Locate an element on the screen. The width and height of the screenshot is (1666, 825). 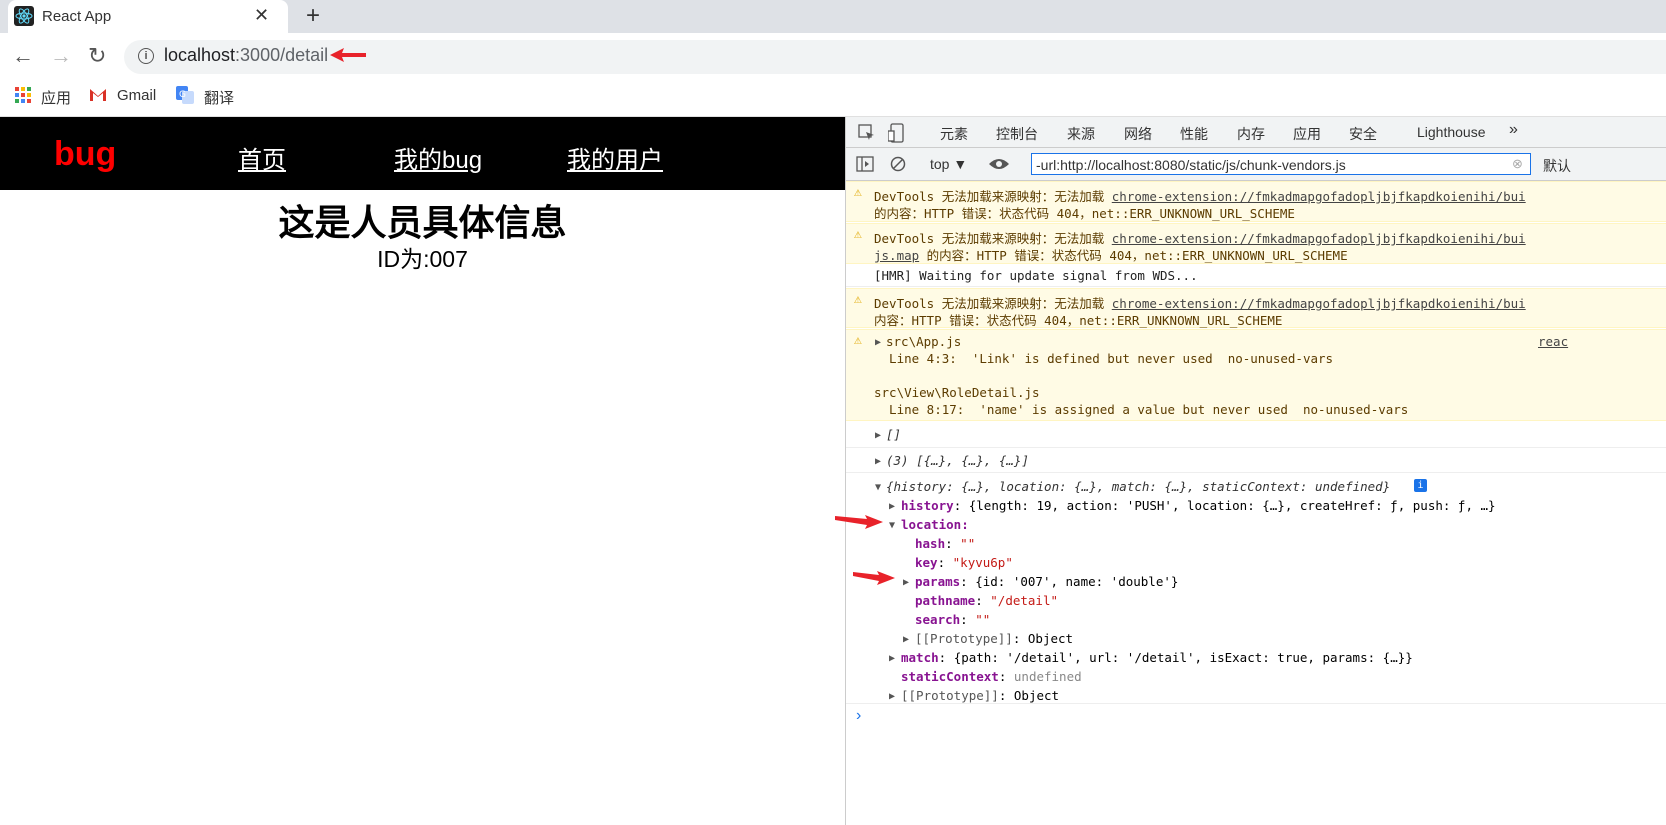
lint-file: src\App.js is located at coordinates (924, 341).